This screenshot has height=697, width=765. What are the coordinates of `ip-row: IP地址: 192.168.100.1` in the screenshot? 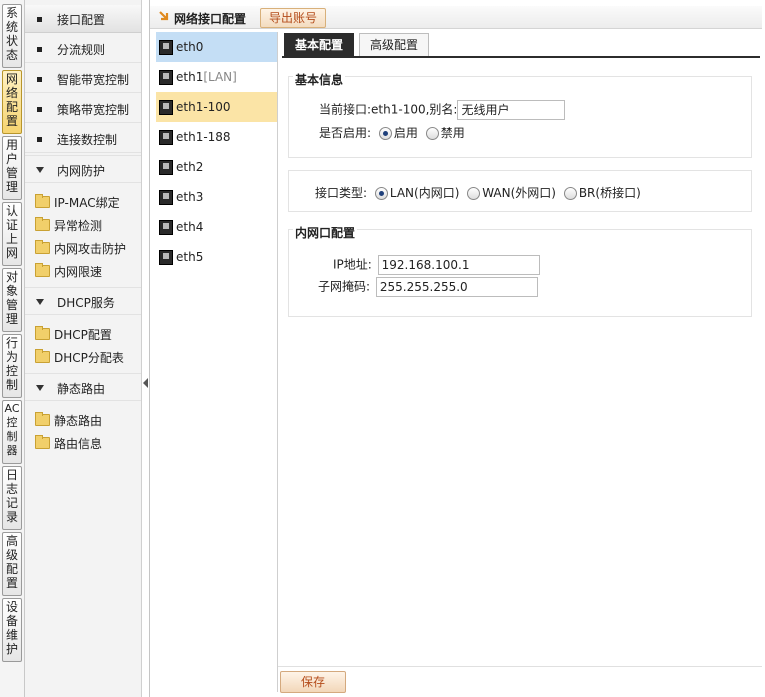 It's located at (436, 265).